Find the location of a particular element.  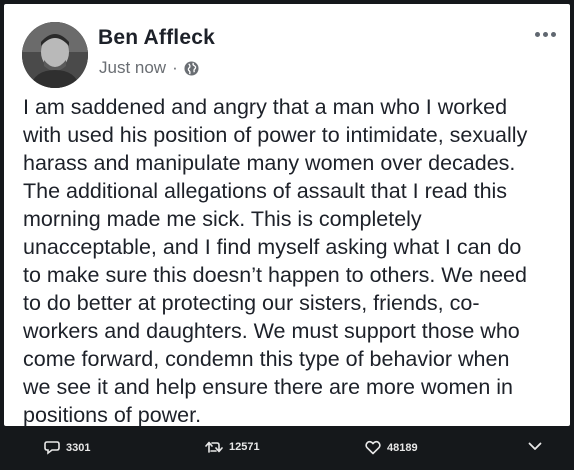

like-button: 48189 is located at coordinates (391, 447).